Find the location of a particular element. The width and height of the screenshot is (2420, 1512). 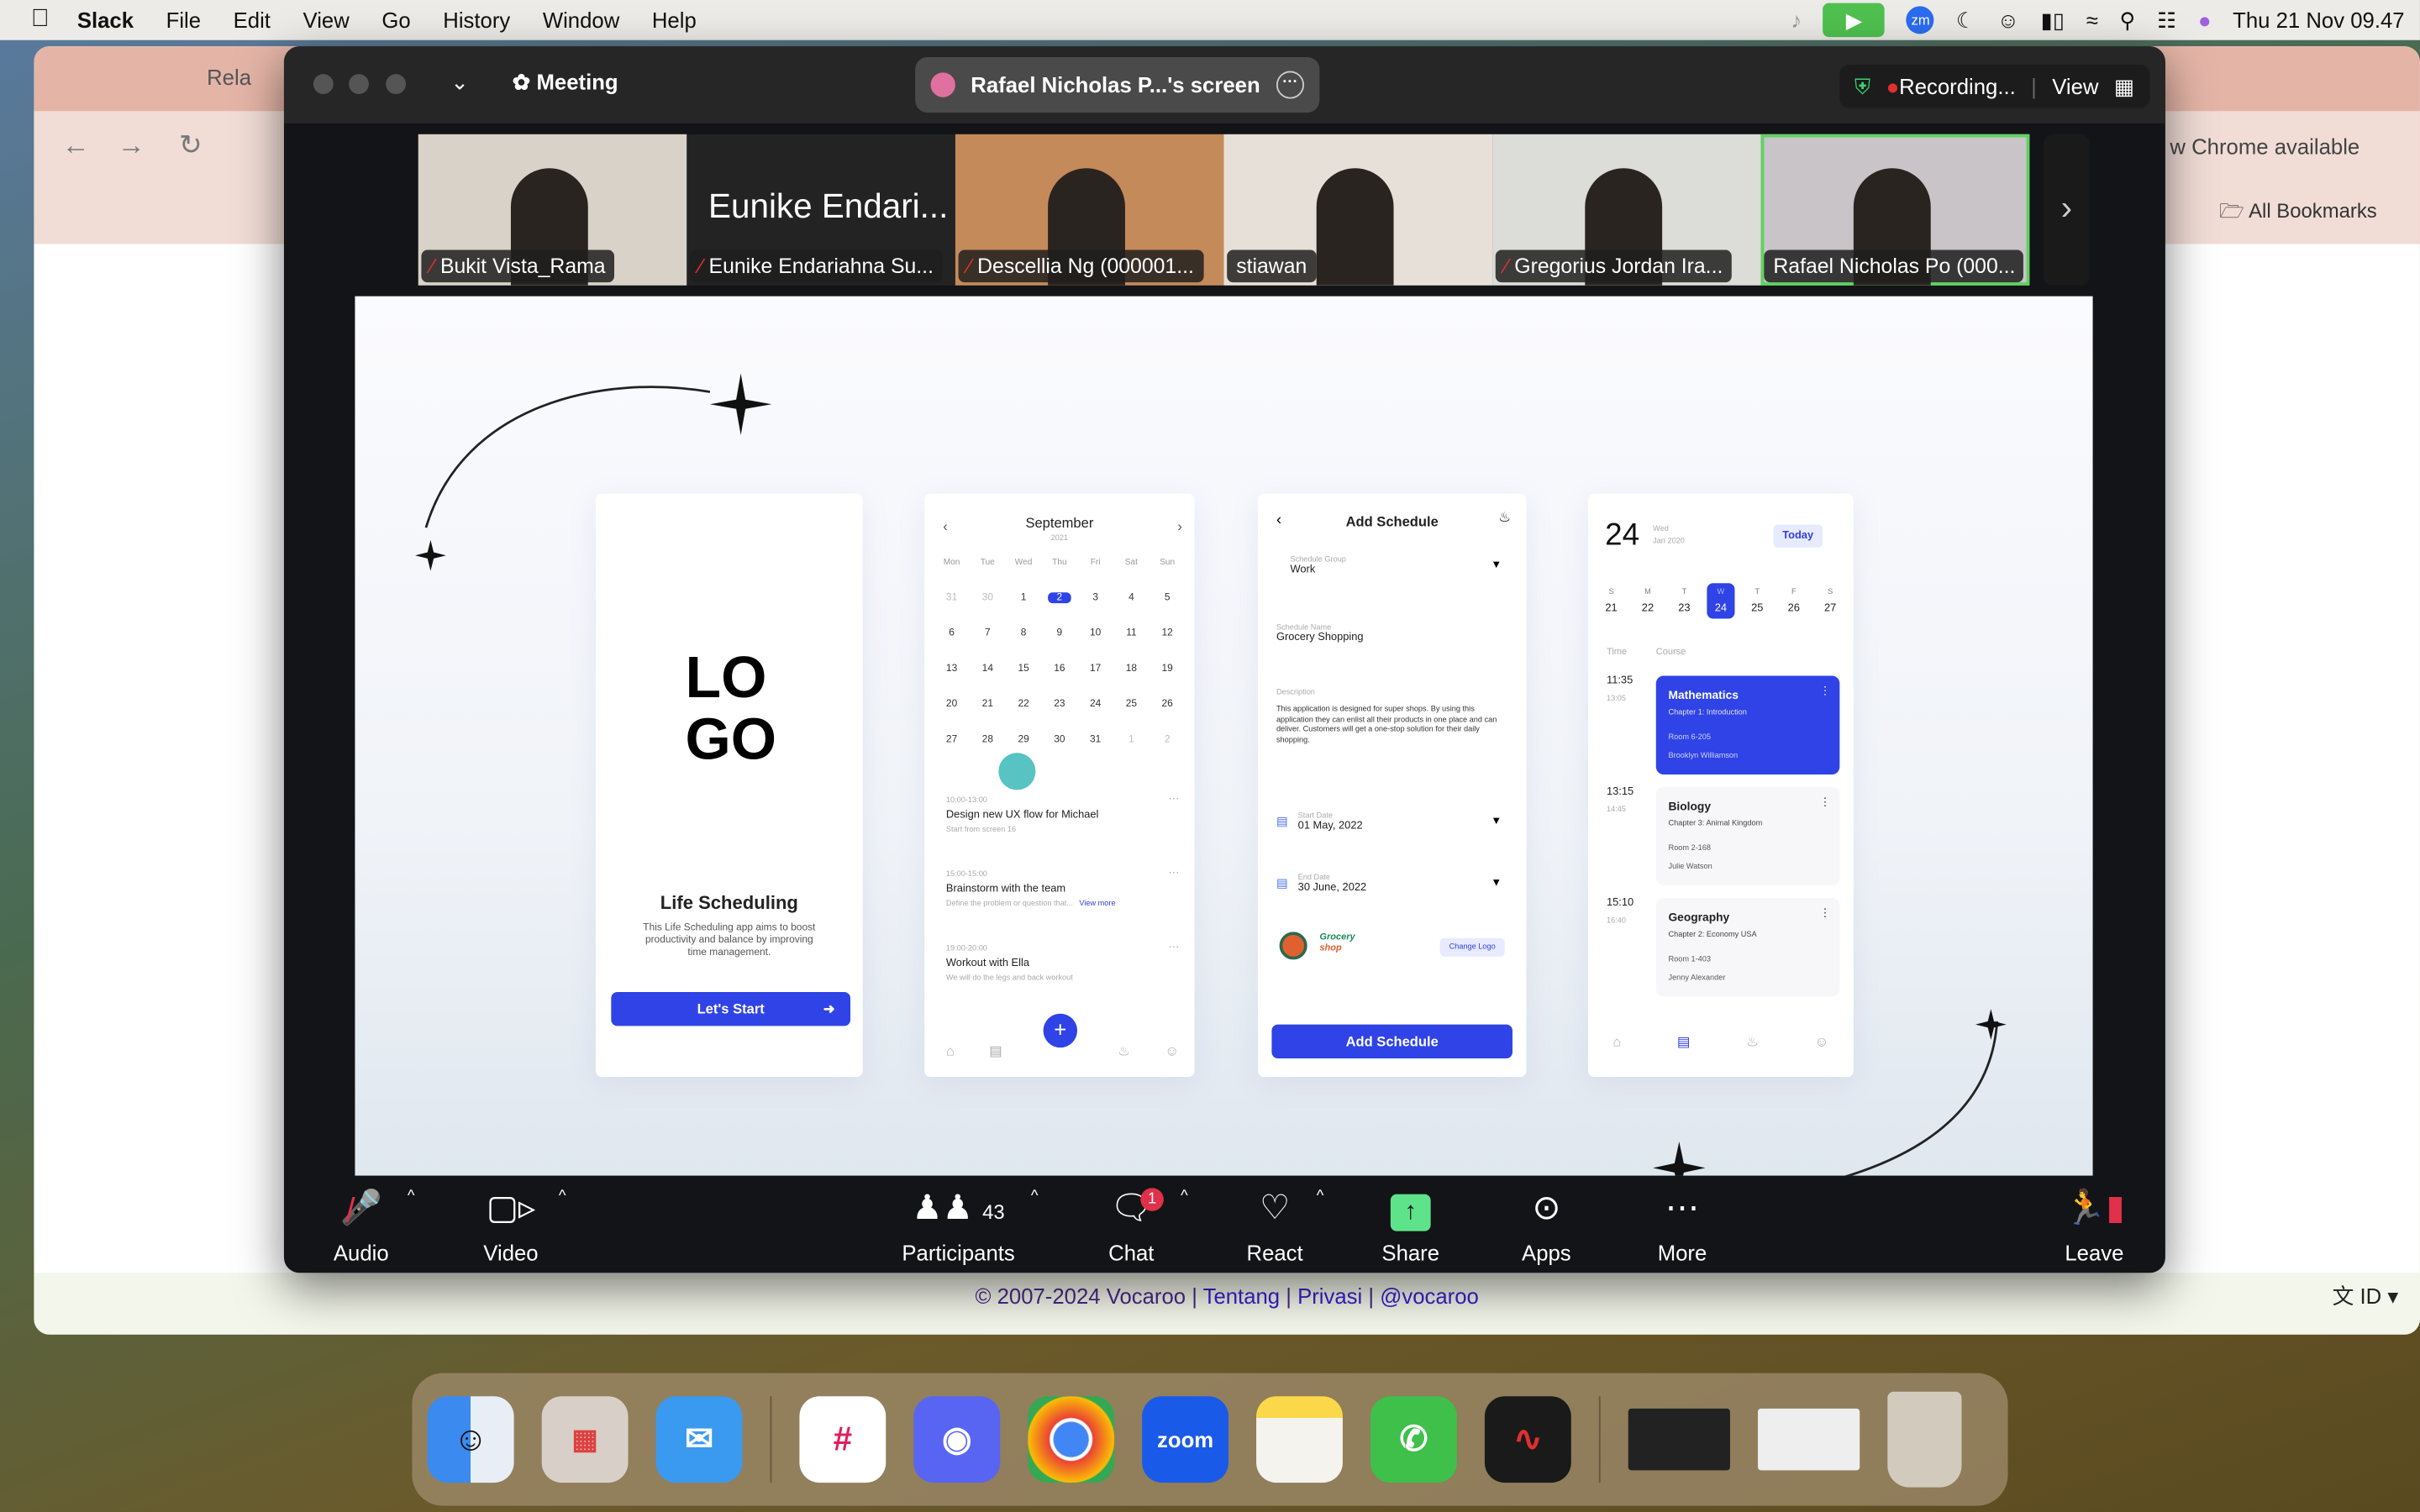

calendar-day: 8 is located at coordinates (1024, 633).